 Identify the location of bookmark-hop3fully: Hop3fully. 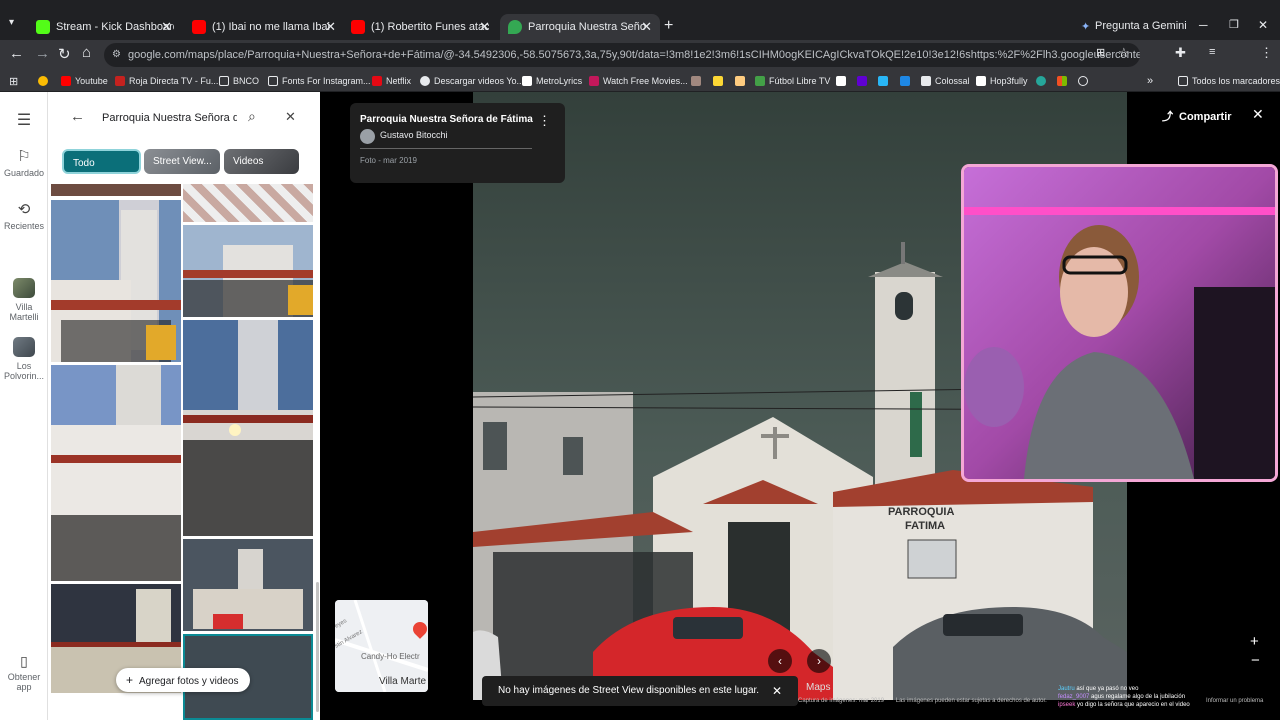
(1002, 81).